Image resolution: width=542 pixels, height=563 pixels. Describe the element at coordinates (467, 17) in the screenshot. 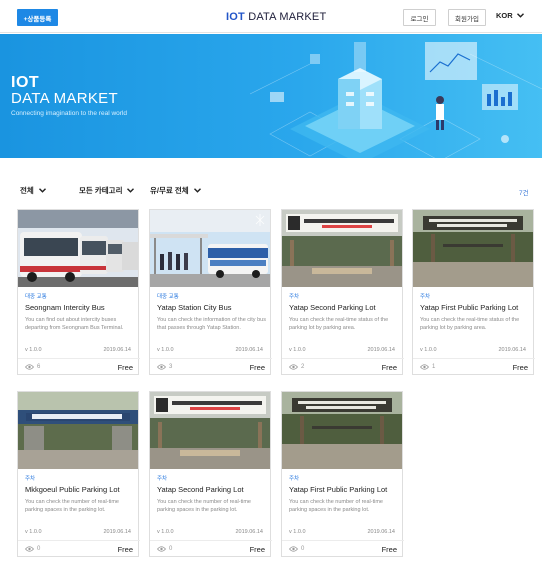

I see `signup-button: 회원가입` at that location.